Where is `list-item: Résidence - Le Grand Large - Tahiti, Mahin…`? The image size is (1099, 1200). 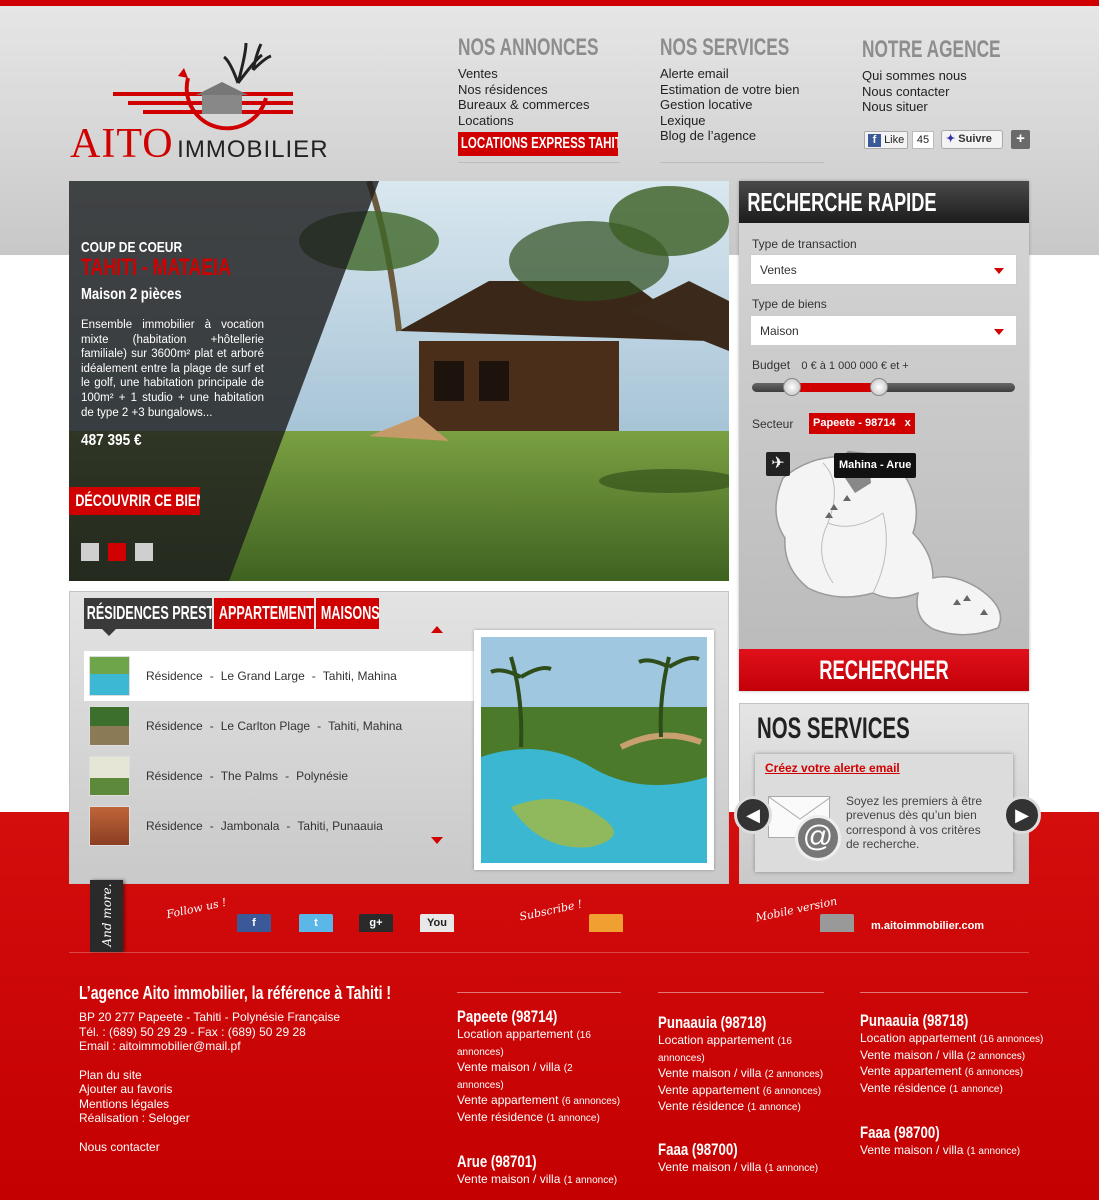 list-item: Résidence - Le Grand Large - Tahiti, Mahin… is located at coordinates (279, 676).